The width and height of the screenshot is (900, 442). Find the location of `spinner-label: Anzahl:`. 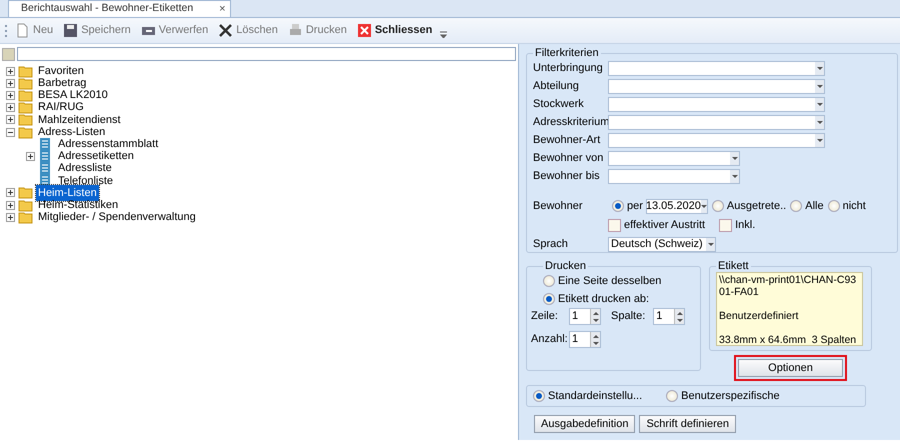

spinner-label: Anzahl: is located at coordinates (550, 340).